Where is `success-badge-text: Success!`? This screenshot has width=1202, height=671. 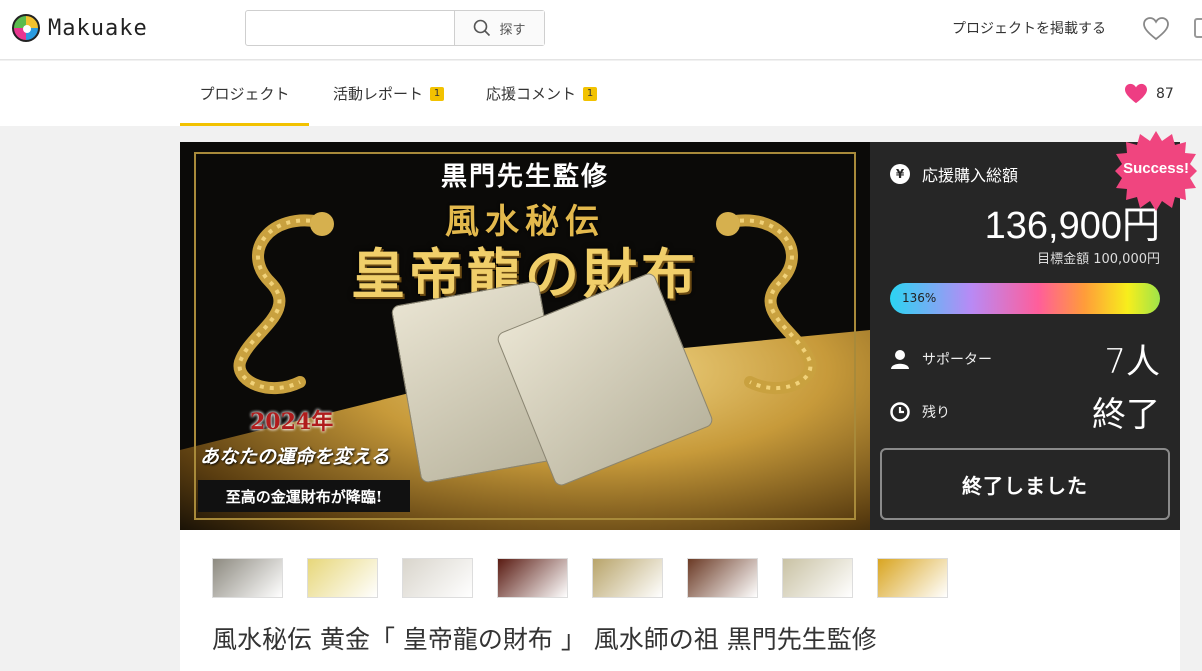
success-badge-text: Success! is located at coordinates (1156, 168).